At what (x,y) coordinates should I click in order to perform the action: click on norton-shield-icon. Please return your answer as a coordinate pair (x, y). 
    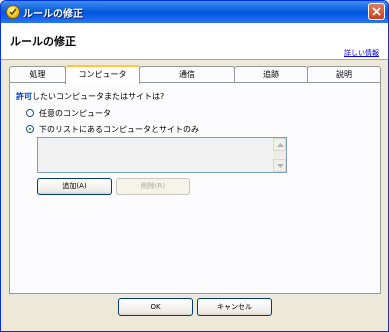
    Looking at the image, I should click on (13, 12).